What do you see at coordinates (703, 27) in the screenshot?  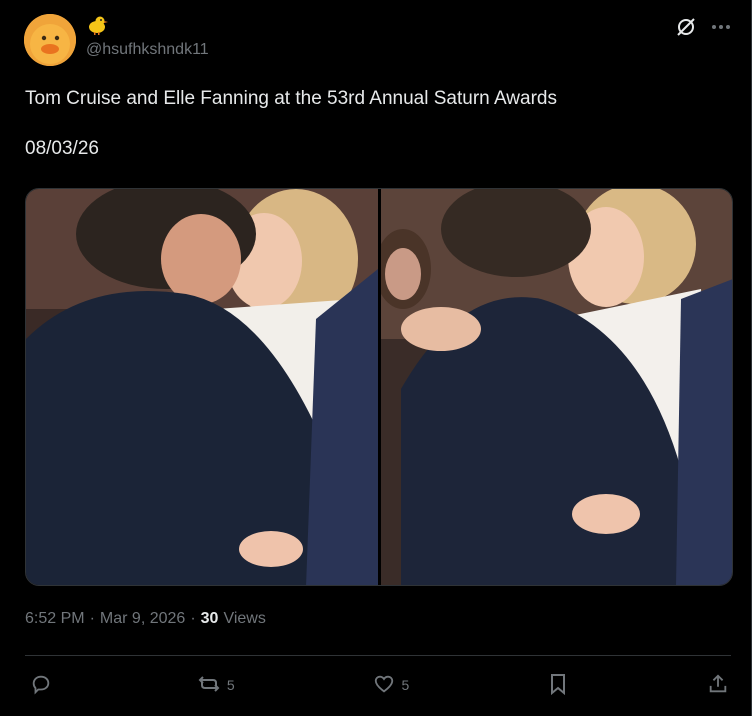 I see `tweet-top-actions` at bounding box center [703, 27].